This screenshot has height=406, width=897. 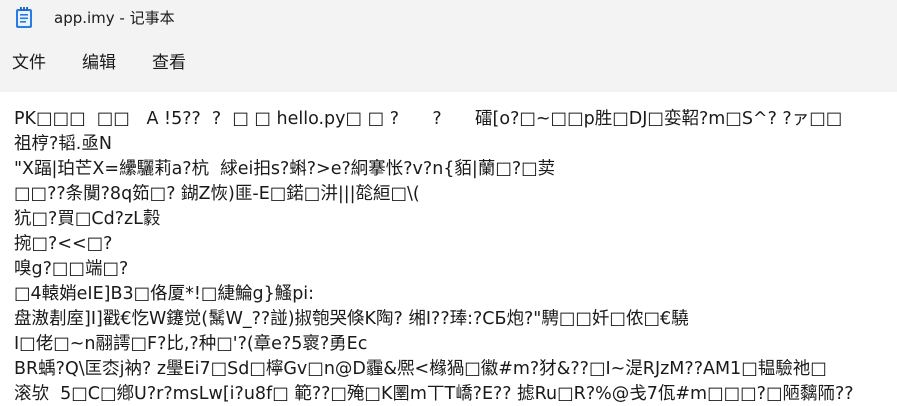 I want to click on menu-edit: 编辑, so click(x=99, y=63).